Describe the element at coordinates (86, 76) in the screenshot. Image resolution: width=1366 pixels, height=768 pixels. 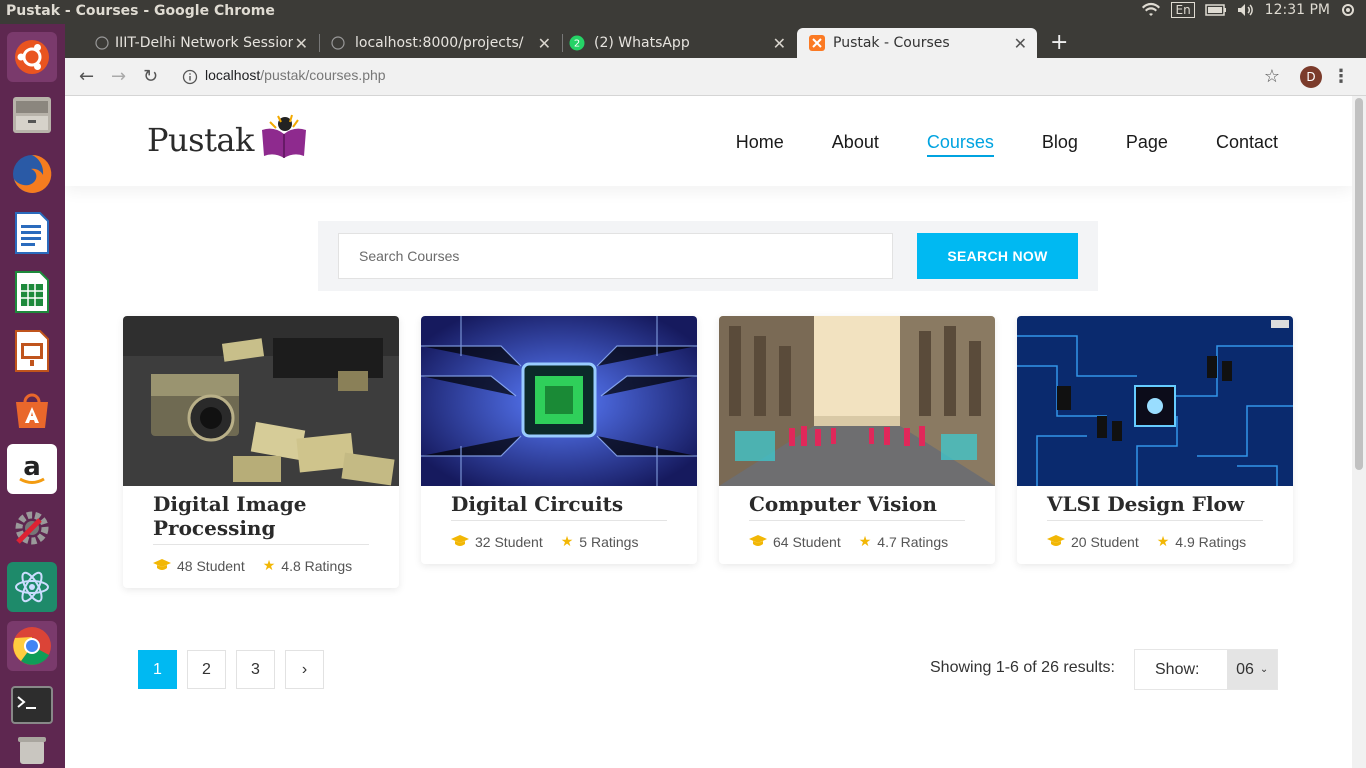
I see `back-arrow-icon: ←` at that location.